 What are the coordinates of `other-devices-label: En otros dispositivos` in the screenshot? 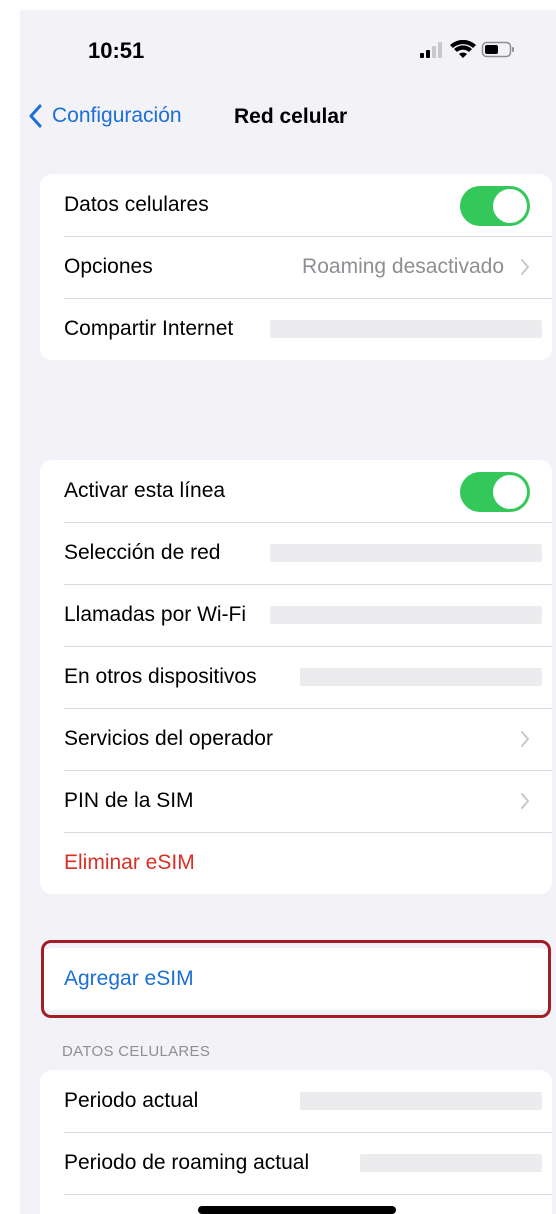 It's located at (160, 676).